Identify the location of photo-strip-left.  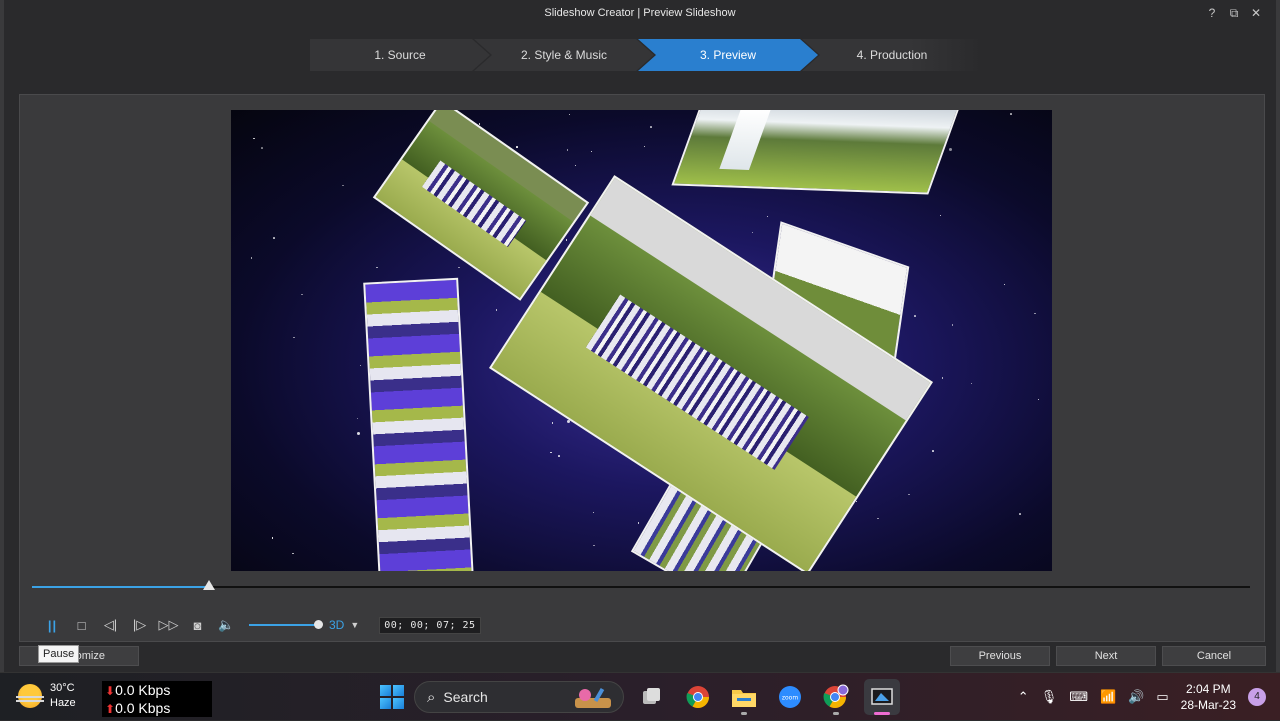
(418, 424).